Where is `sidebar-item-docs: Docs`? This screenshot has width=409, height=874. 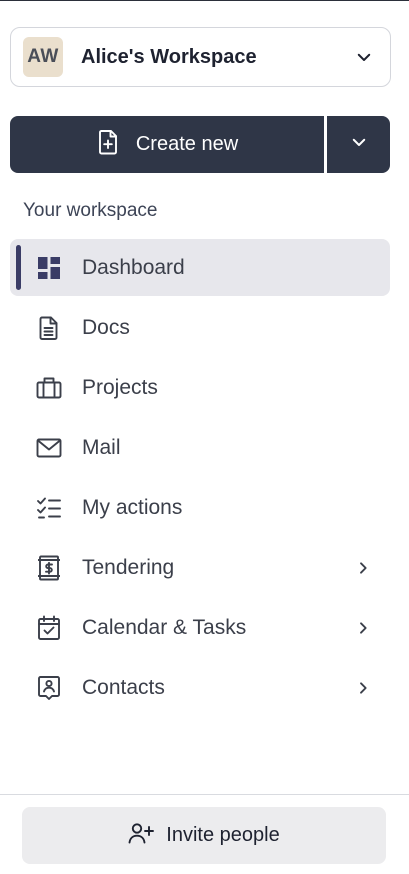
sidebar-item-docs: Docs is located at coordinates (200, 327).